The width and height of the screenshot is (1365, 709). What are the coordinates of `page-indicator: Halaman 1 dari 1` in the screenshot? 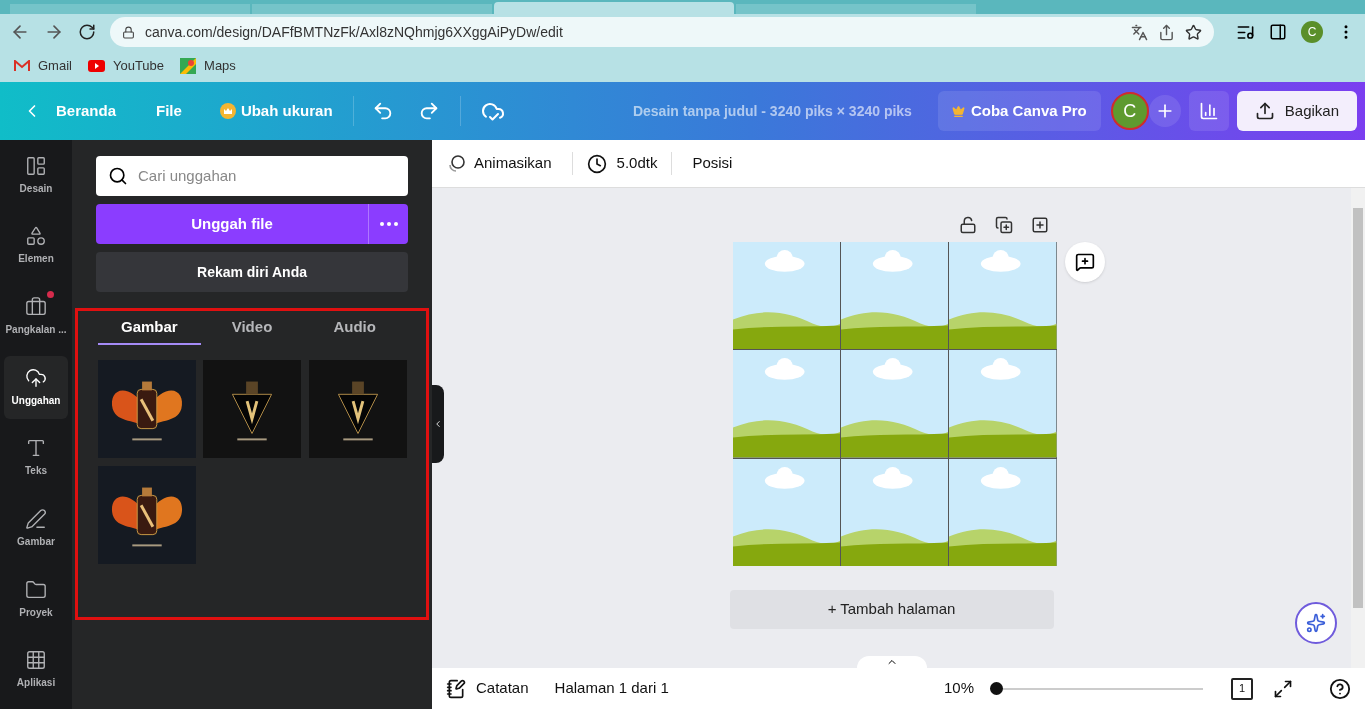 It's located at (611, 688).